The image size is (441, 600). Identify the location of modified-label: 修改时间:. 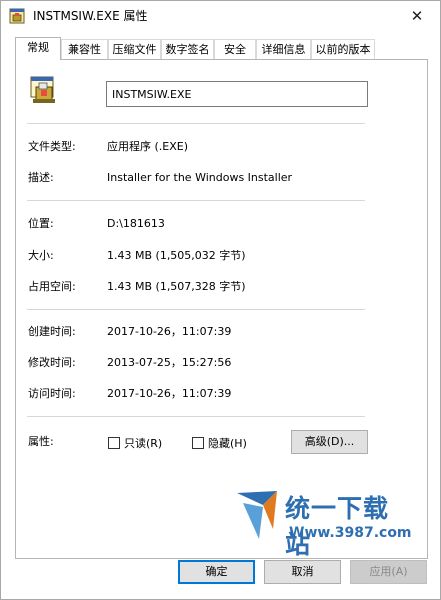
(52, 362).